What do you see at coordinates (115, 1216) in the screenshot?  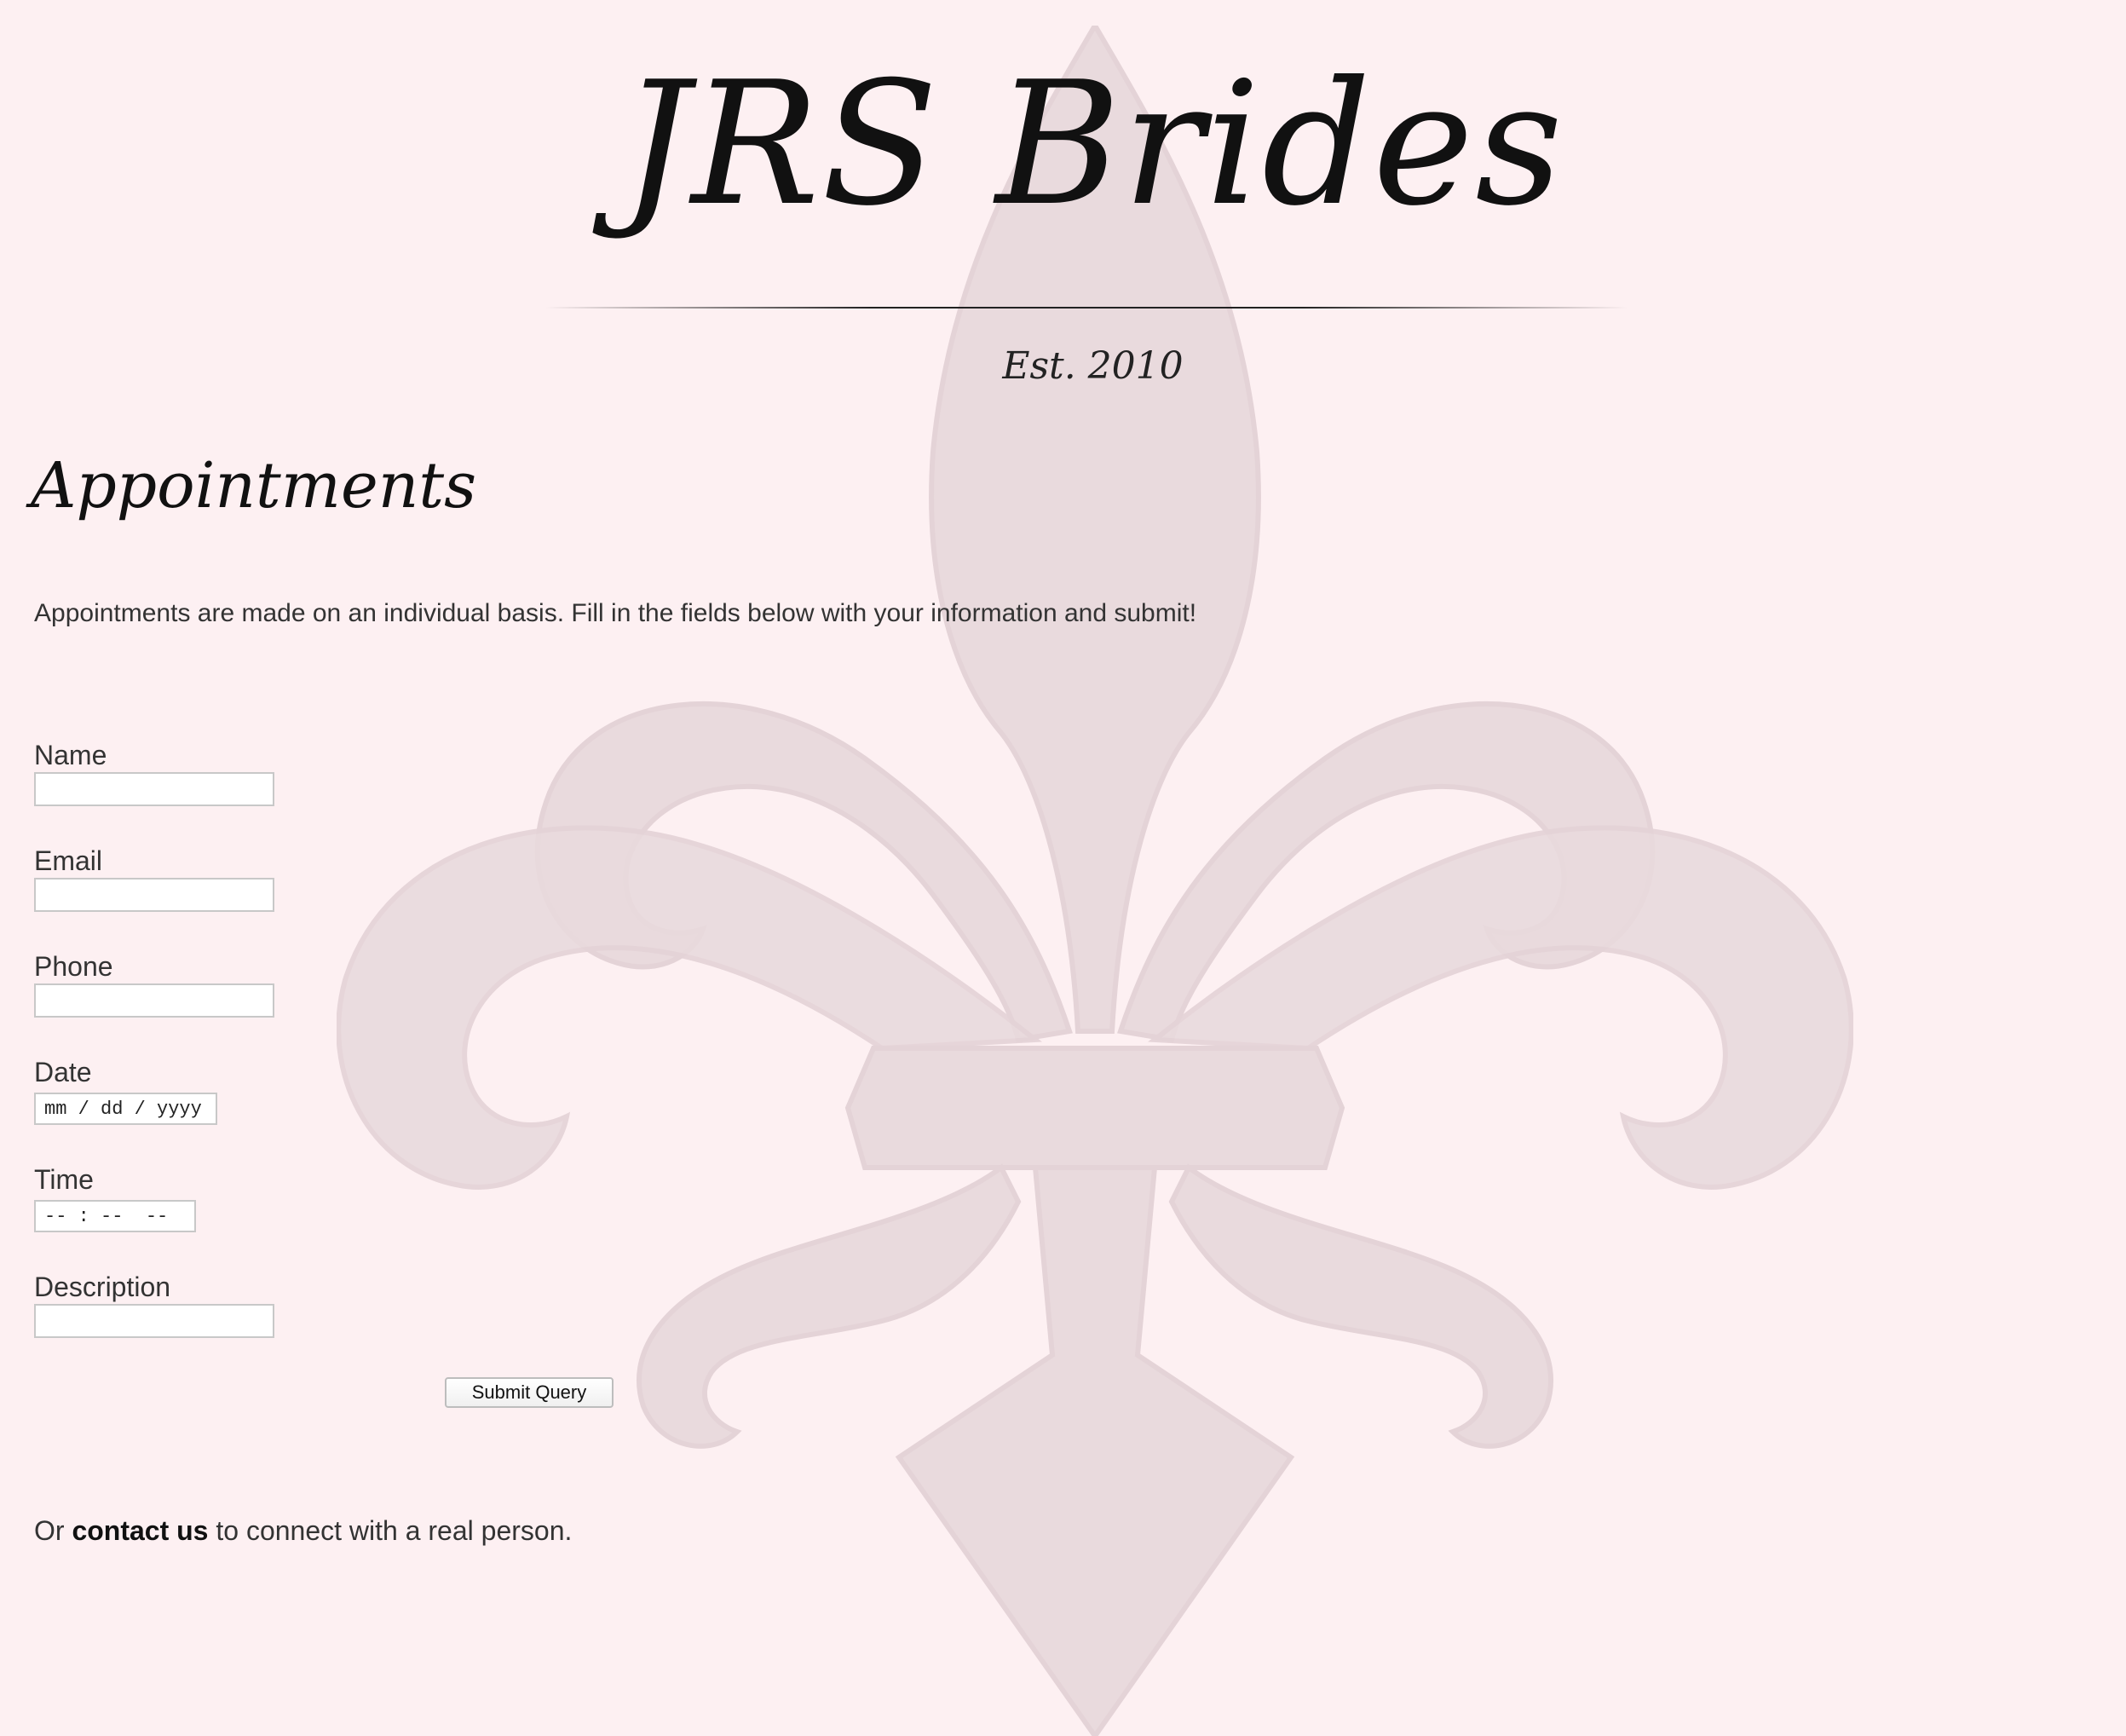 I see `time-input` at bounding box center [115, 1216].